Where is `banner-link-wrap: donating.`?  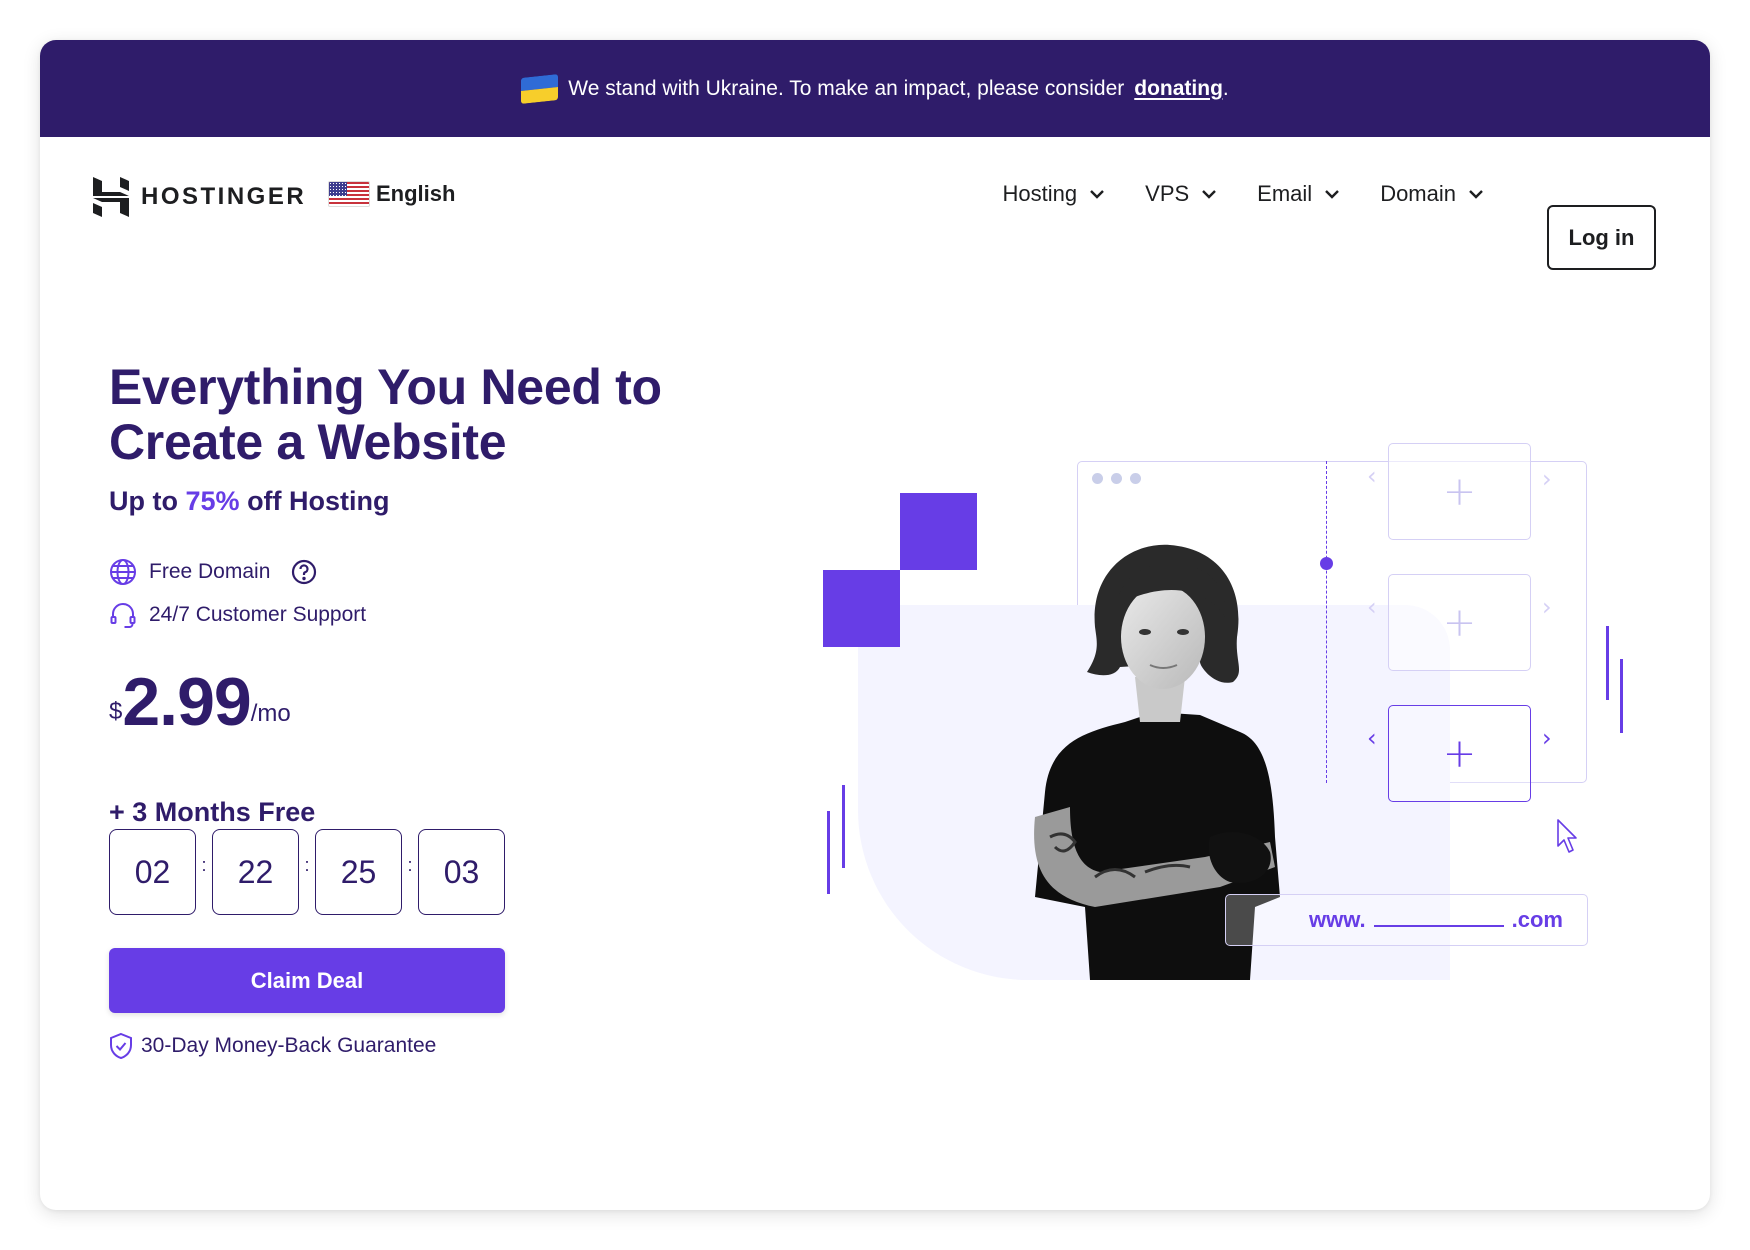 banner-link-wrap: donating. is located at coordinates (1181, 89).